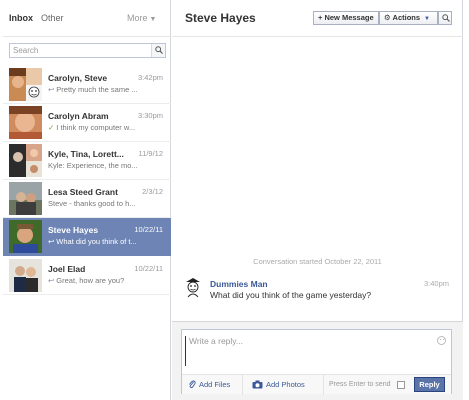 The height and width of the screenshot is (400, 469). What do you see at coordinates (317, 261) in the screenshot?
I see `conversation-started-label: Conversation started October 22, 2011` at bounding box center [317, 261].